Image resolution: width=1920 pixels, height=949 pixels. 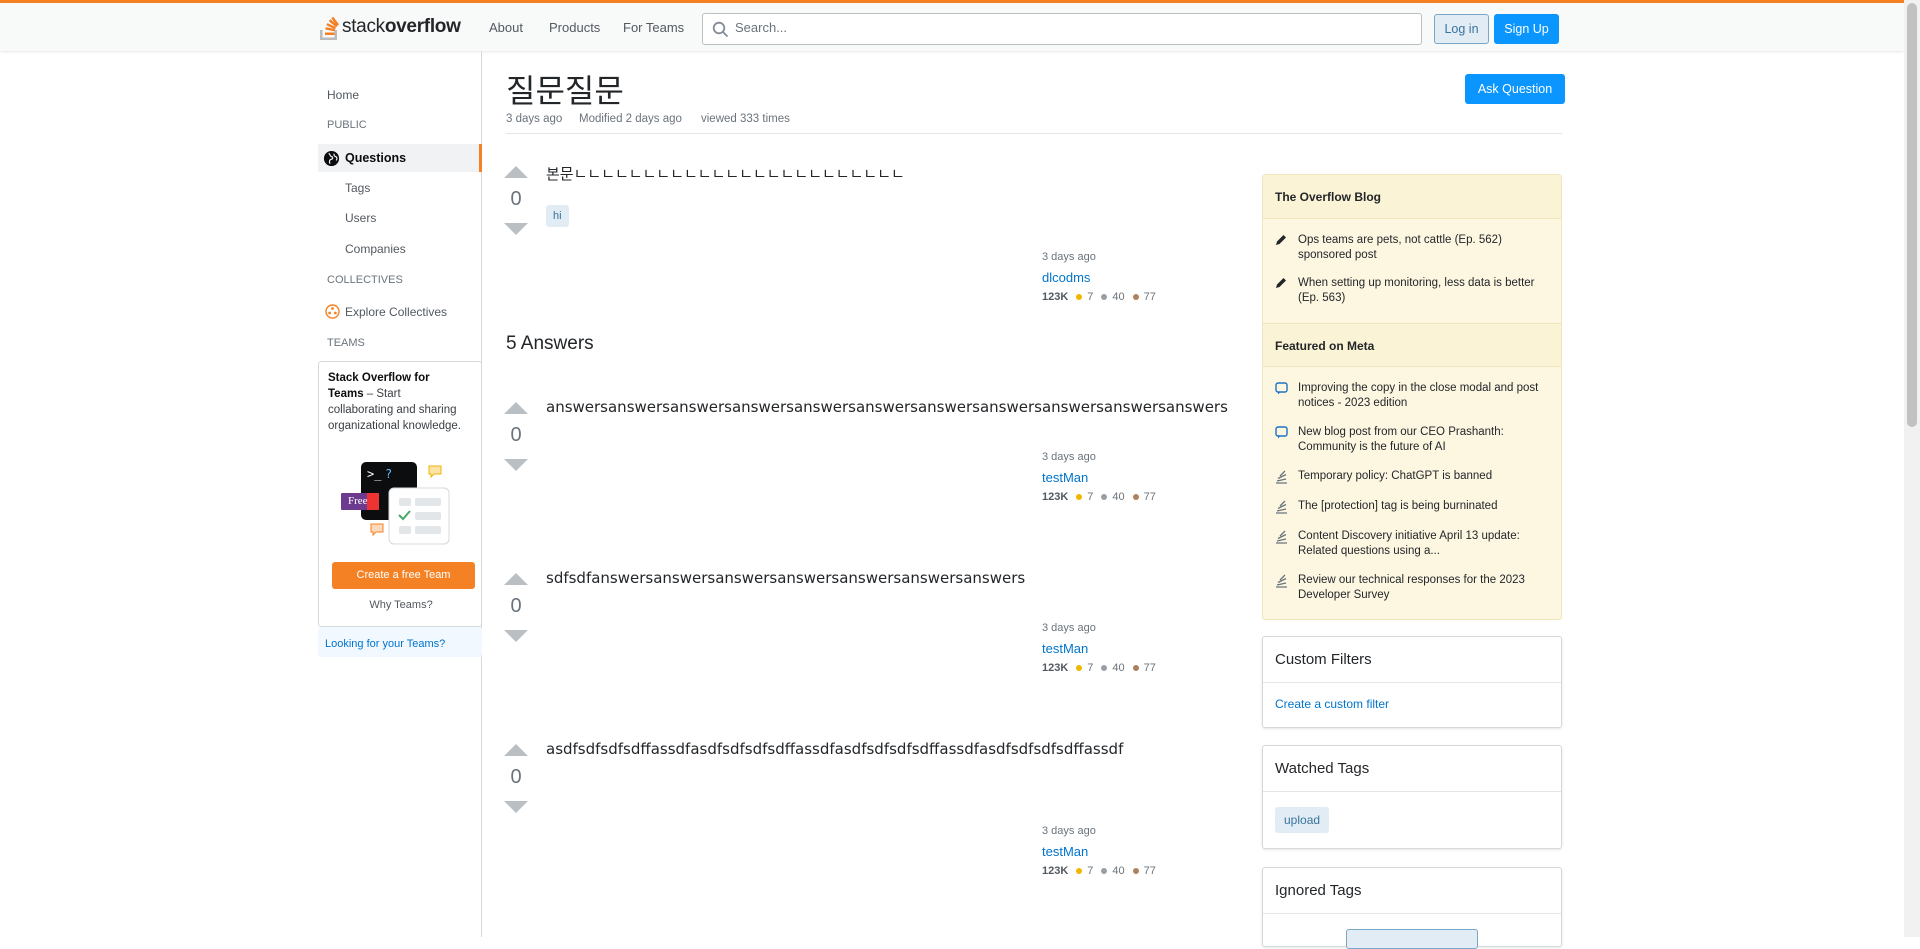 I want to click on sidebar-item-explore-collectives: Explore Collectives, so click(x=396, y=312).